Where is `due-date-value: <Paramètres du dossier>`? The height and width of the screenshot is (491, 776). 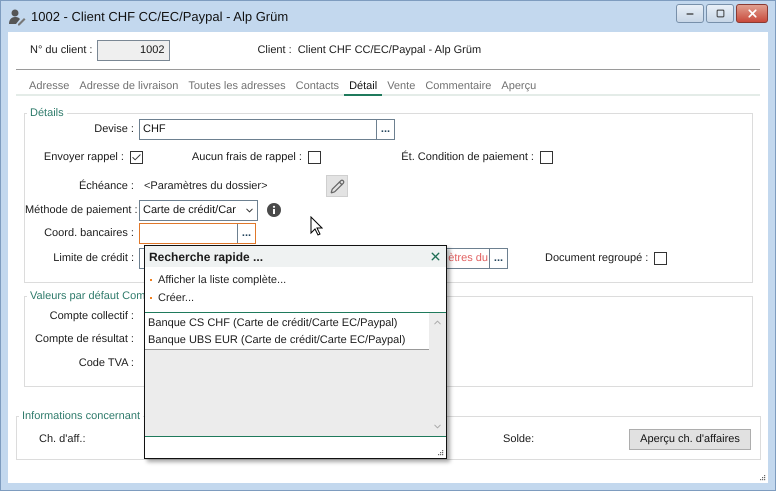 due-date-value: <Paramètres du dossier> is located at coordinates (206, 186).